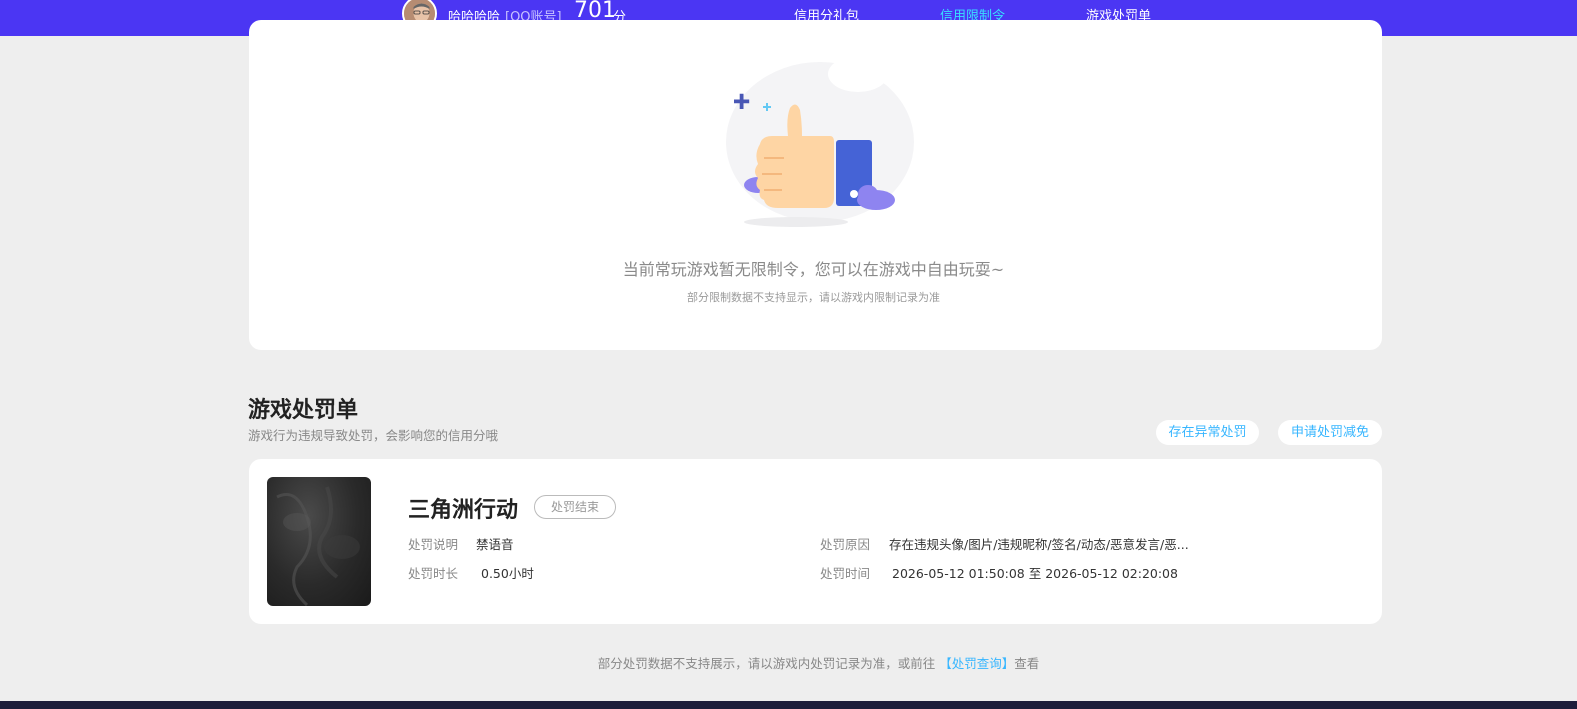 The height and width of the screenshot is (709, 1577). Describe the element at coordinates (813, 269) in the screenshot. I see `empty-state-title: 当前常玩游戏暂无限制令，您可以在游戏中自由玩耍~` at that location.